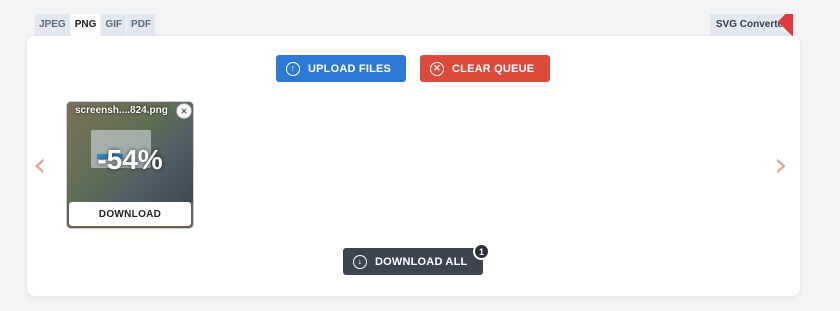  Describe the element at coordinates (360, 261) in the screenshot. I see `download-arrow-icon: ↓` at that location.